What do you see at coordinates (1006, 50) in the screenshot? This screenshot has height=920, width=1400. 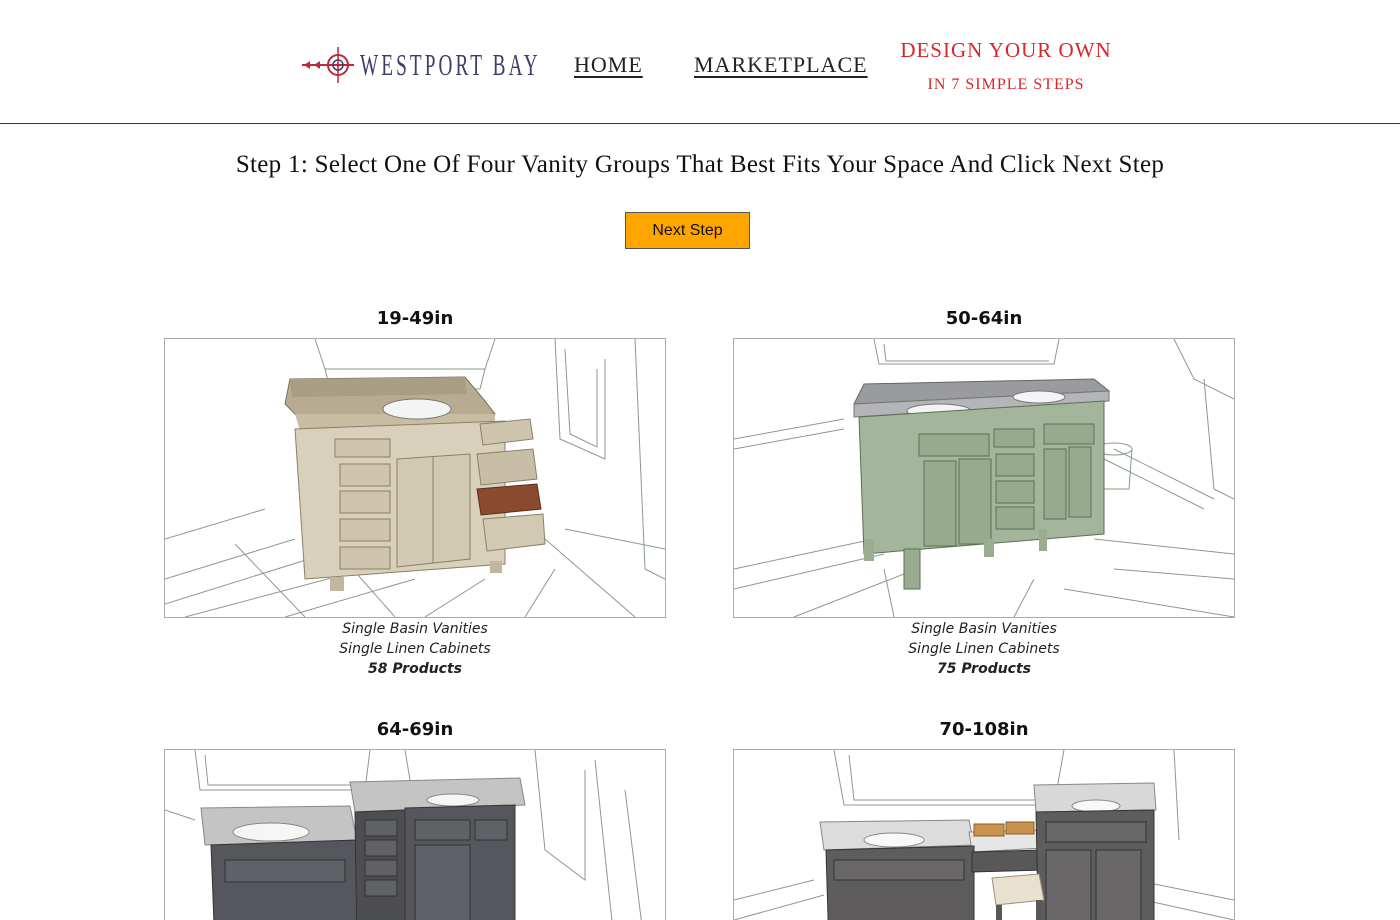 I see `design-your-own-title: DESIGN YOUR OWN` at bounding box center [1006, 50].